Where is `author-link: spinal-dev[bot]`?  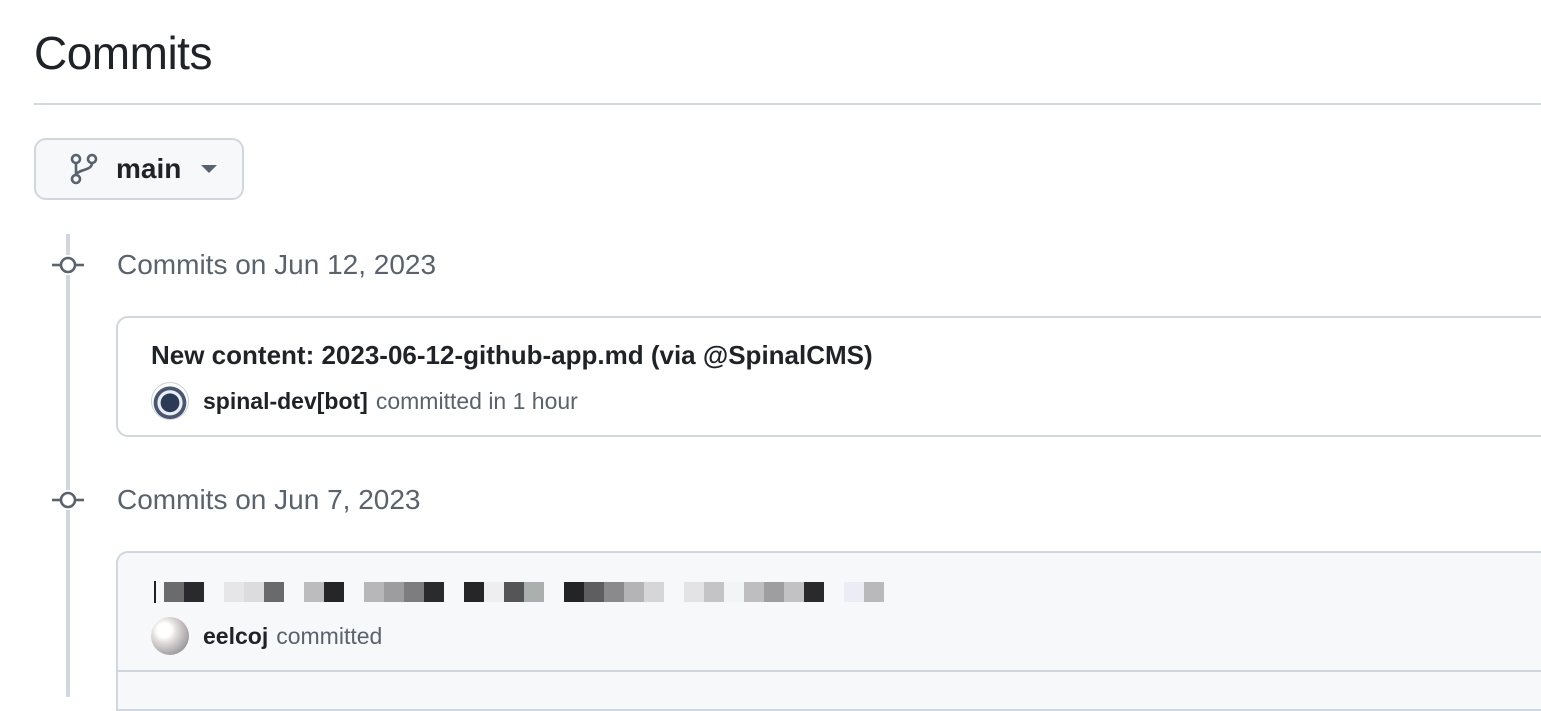 author-link: spinal-dev[bot] is located at coordinates (285, 401).